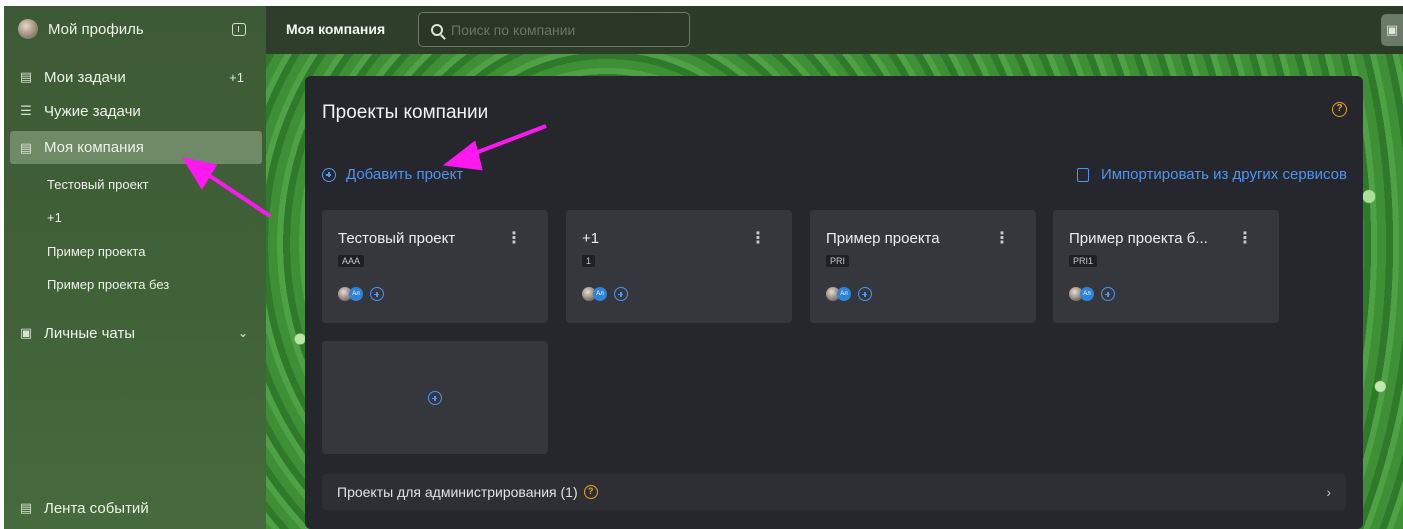 The width and height of the screenshot is (1403, 529). I want to click on add-project-card, so click(435, 397).